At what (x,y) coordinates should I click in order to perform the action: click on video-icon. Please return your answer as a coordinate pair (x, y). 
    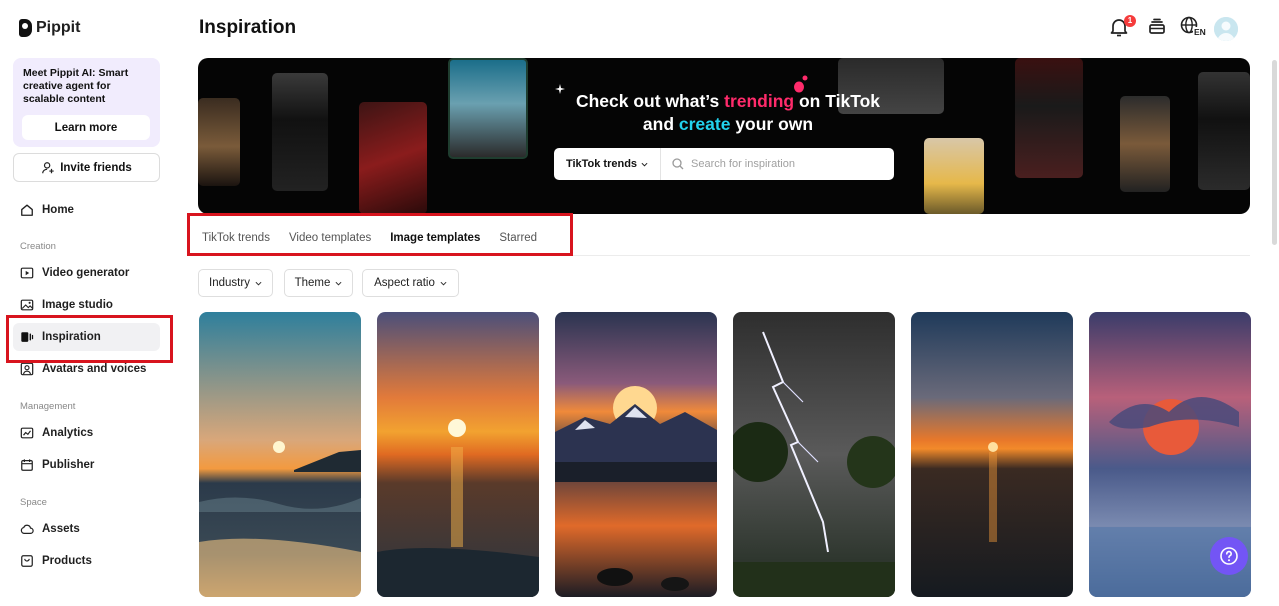
    Looking at the image, I should click on (27, 273).